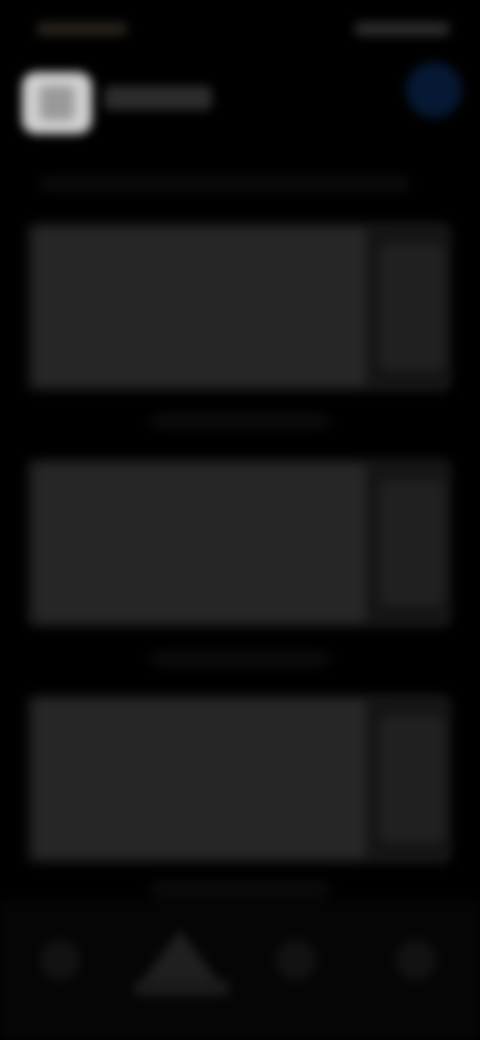 This screenshot has height=1040, width=480. I want to click on top-action-button, so click(434, 90).